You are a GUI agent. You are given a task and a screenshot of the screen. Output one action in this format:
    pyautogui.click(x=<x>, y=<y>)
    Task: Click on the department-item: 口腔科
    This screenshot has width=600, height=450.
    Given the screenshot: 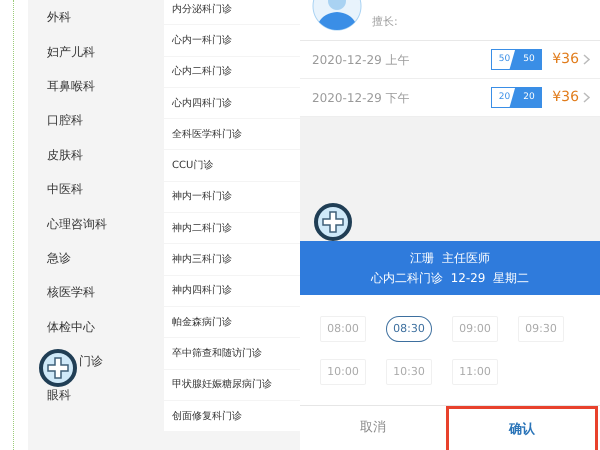 What is the action you would take?
    pyautogui.click(x=65, y=120)
    